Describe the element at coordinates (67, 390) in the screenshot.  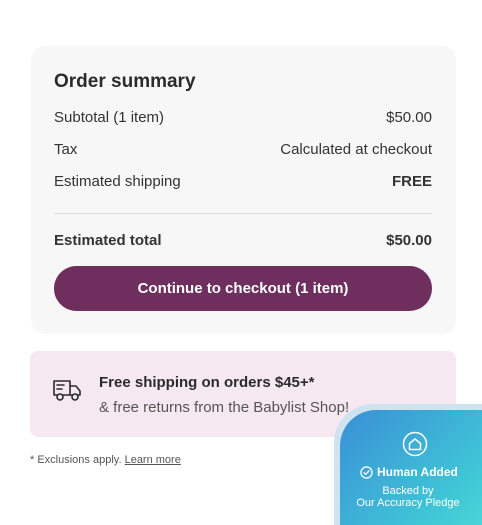
I see `truck-icon` at that location.